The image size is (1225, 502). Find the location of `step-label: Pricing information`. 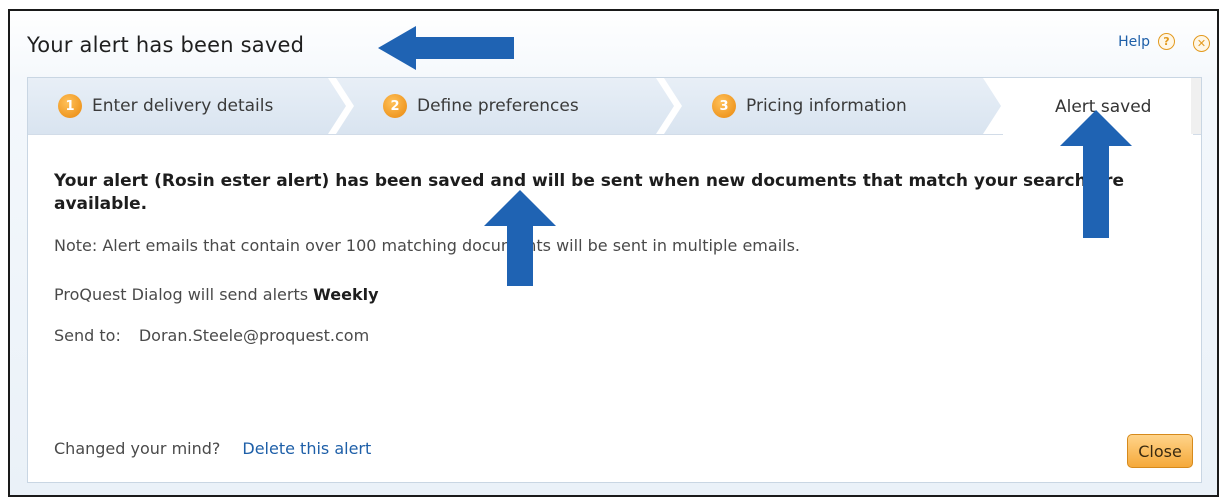

step-label: Pricing information is located at coordinates (826, 106).